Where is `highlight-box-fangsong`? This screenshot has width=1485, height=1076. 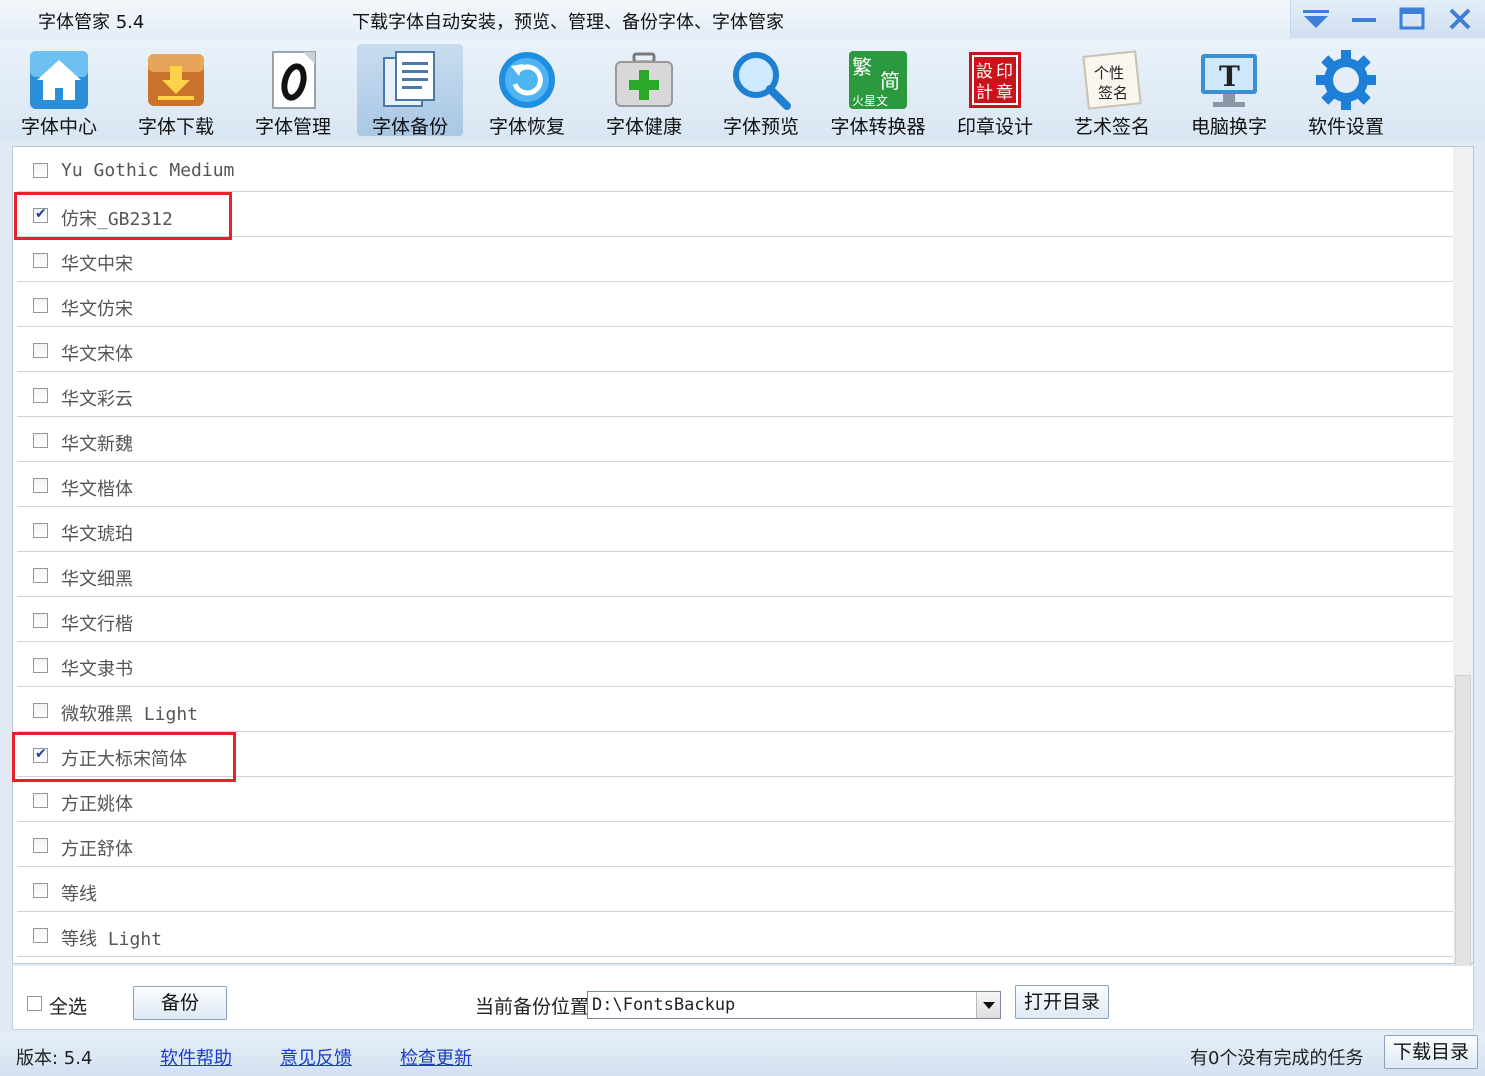 highlight-box-fangsong is located at coordinates (123, 216).